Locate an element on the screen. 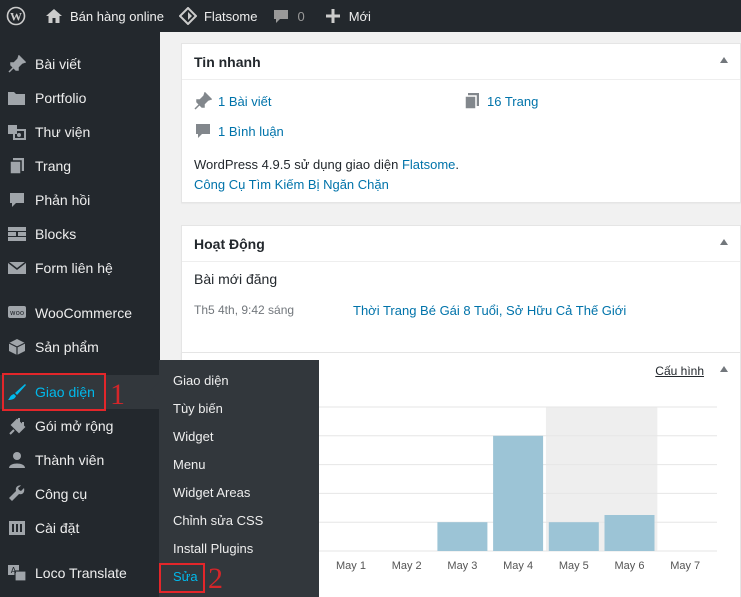 The height and width of the screenshot is (597, 741). folder-icon is located at coordinates (17, 98).